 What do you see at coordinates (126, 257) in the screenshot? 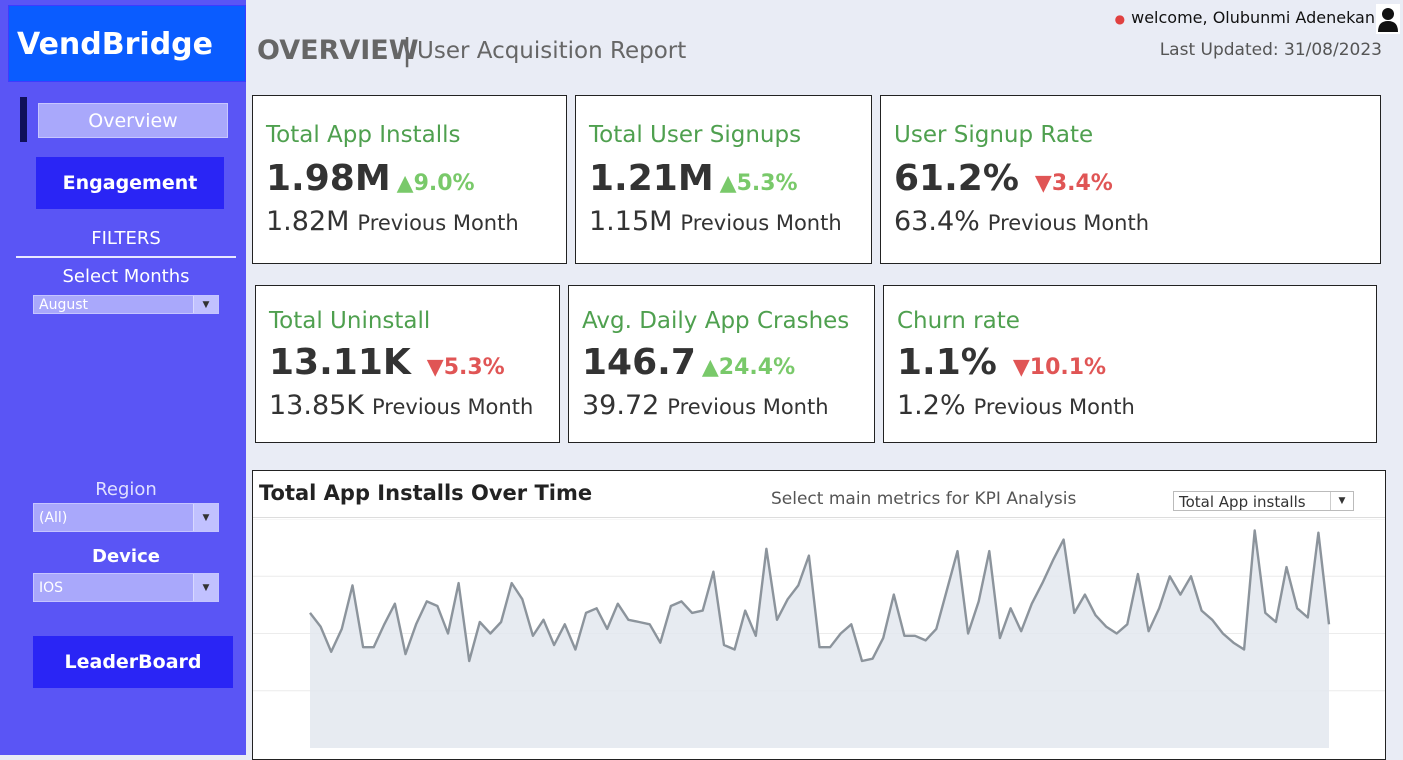
I see `filters-divider` at bounding box center [126, 257].